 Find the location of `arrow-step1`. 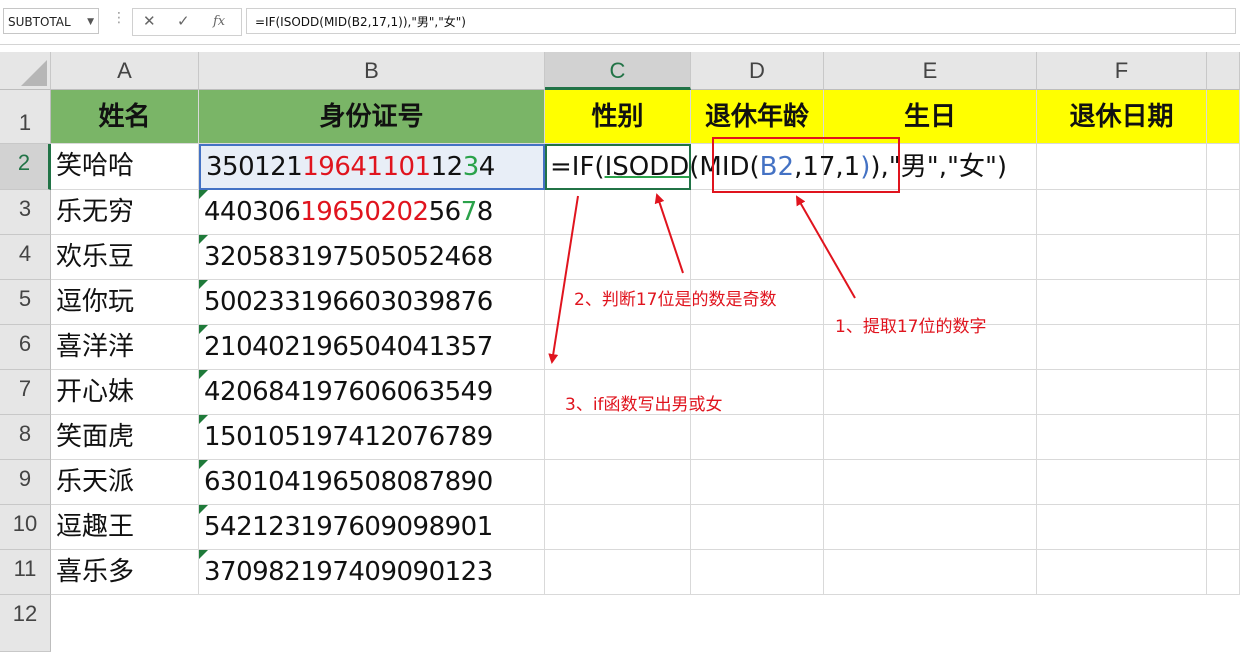

arrow-step1 is located at coordinates (826, 247).